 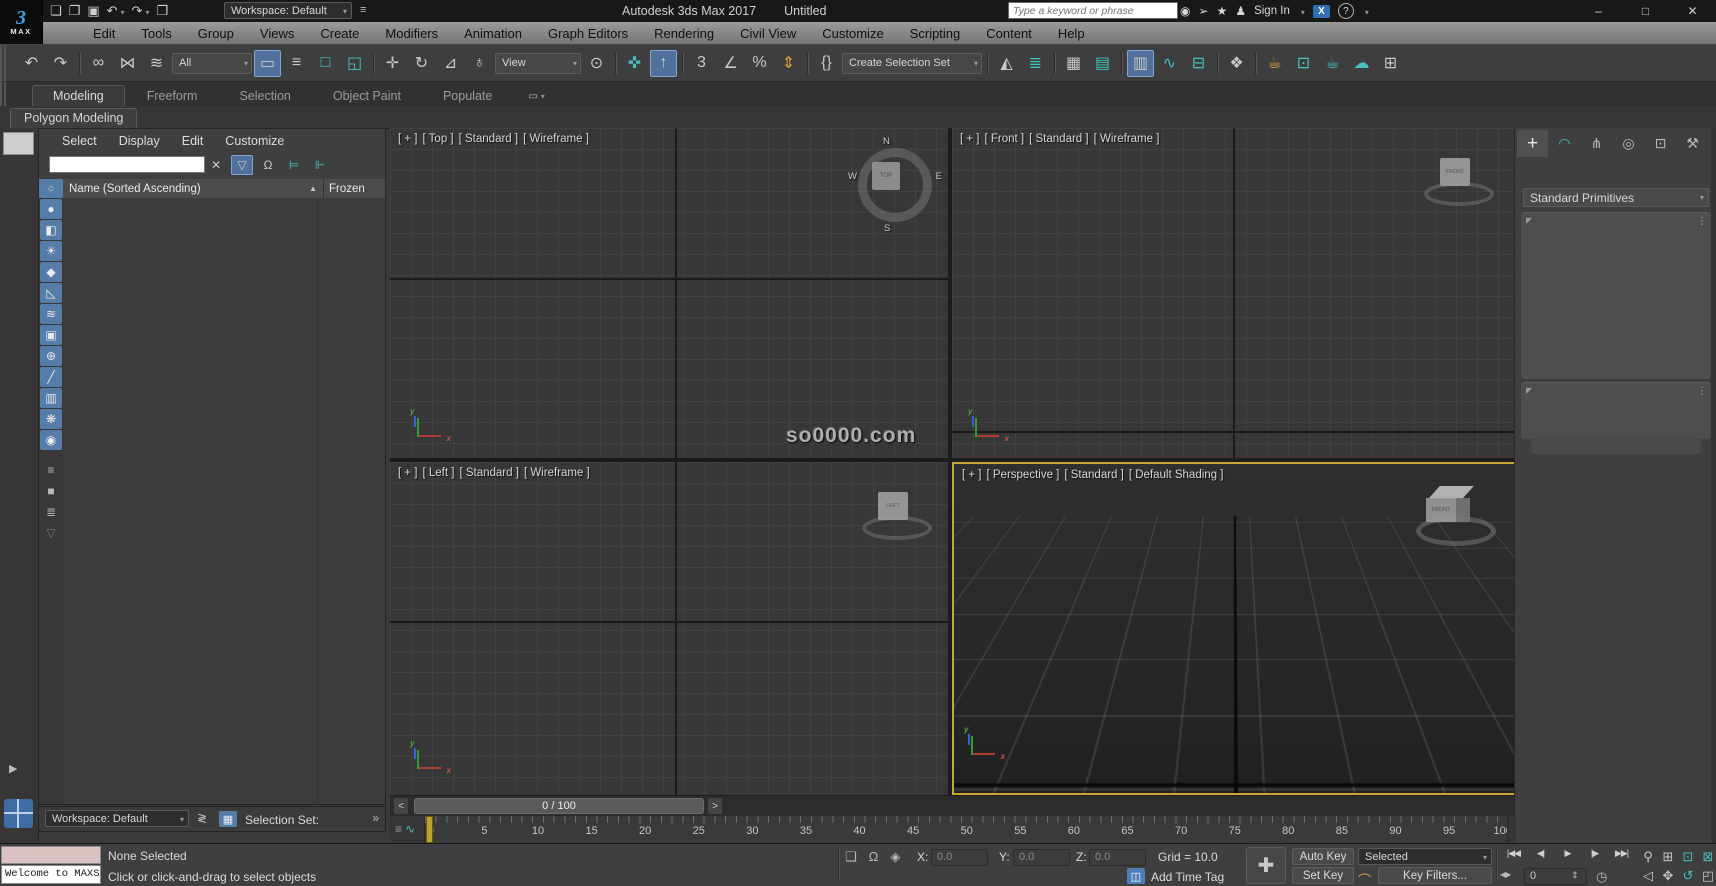 What do you see at coordinates (1532, 143) in the screenshot?
I see `create-tab: +` at bounding box center [1532, 143].